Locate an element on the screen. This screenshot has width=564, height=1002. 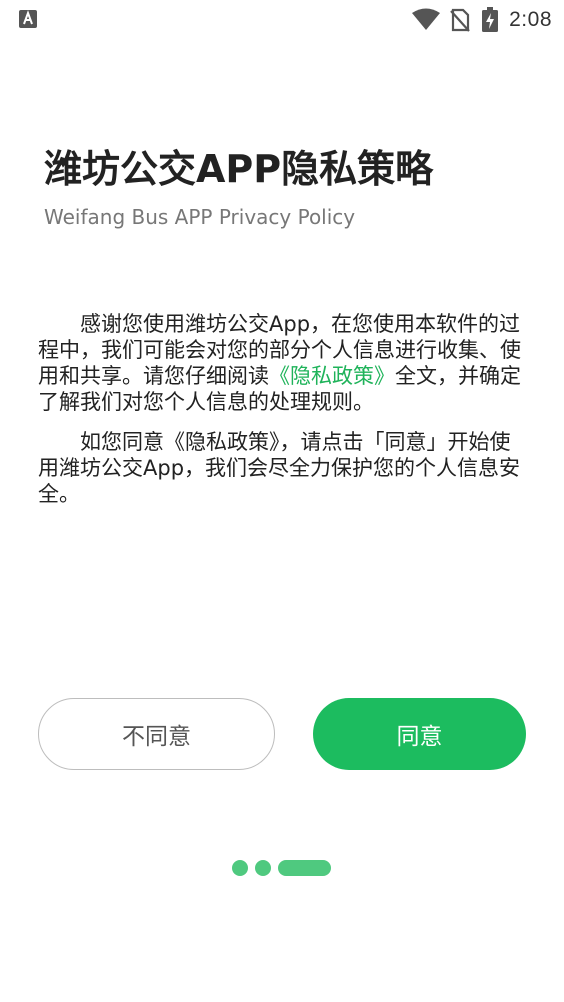
battery-charging-icon is located at coordinates (490, 20).